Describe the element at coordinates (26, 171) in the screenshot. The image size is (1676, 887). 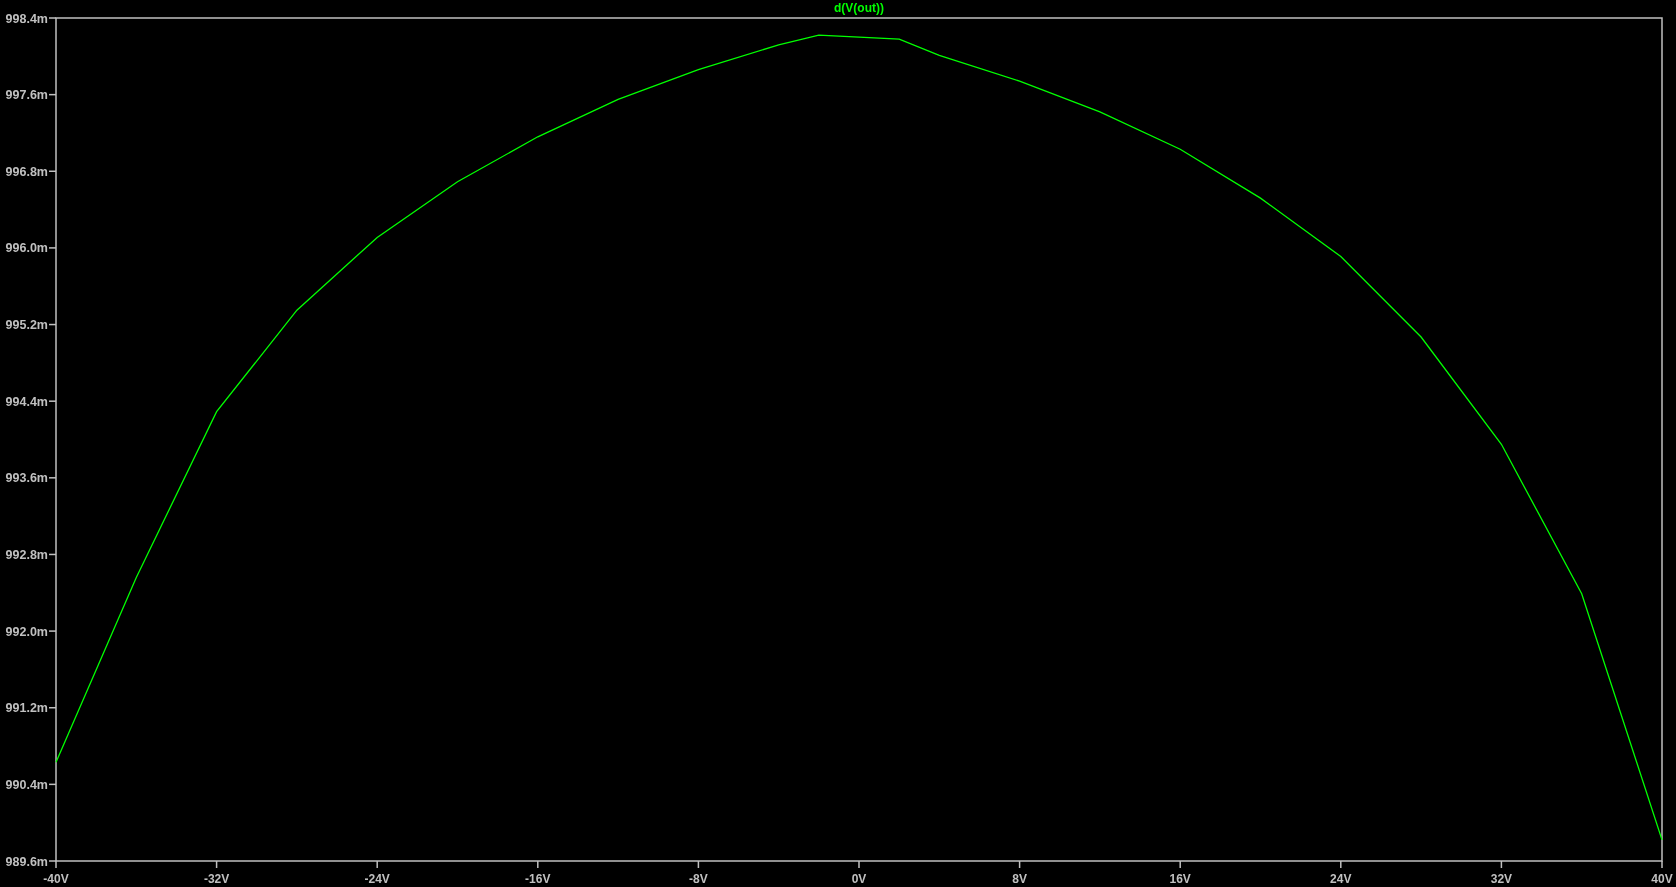
I see `y-tick-label: 996.8m` at that location.